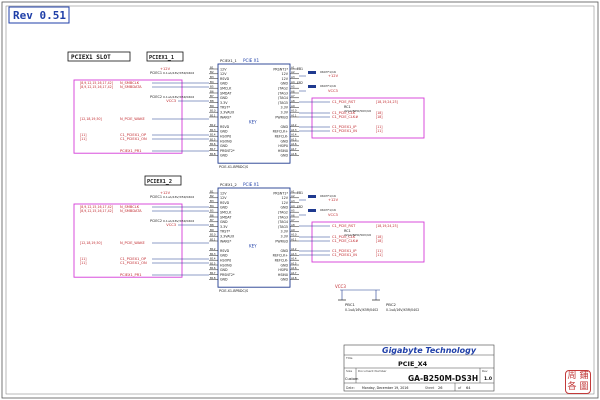 This screenshot has width=600, height=400. What do you see at coordinates (584, 387) in the screenshot?
I see `stamp-char: 圖` at bounding box center [584, 387].